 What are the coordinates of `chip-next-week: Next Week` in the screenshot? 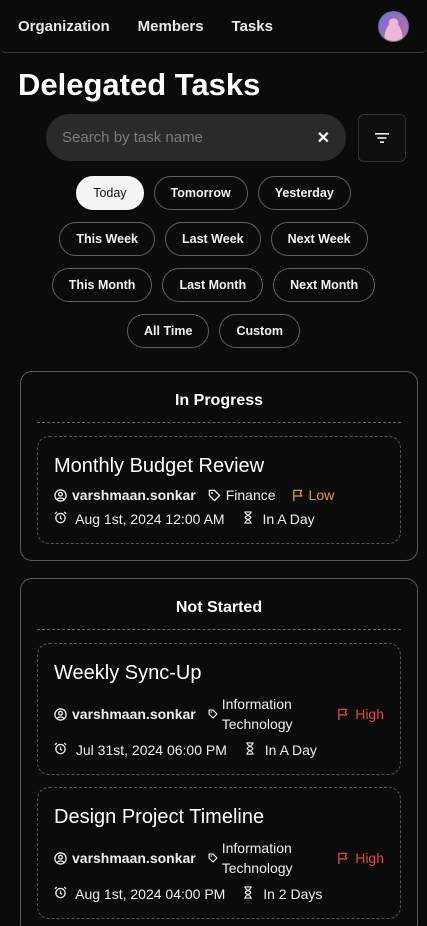 It's located at (319, 239).